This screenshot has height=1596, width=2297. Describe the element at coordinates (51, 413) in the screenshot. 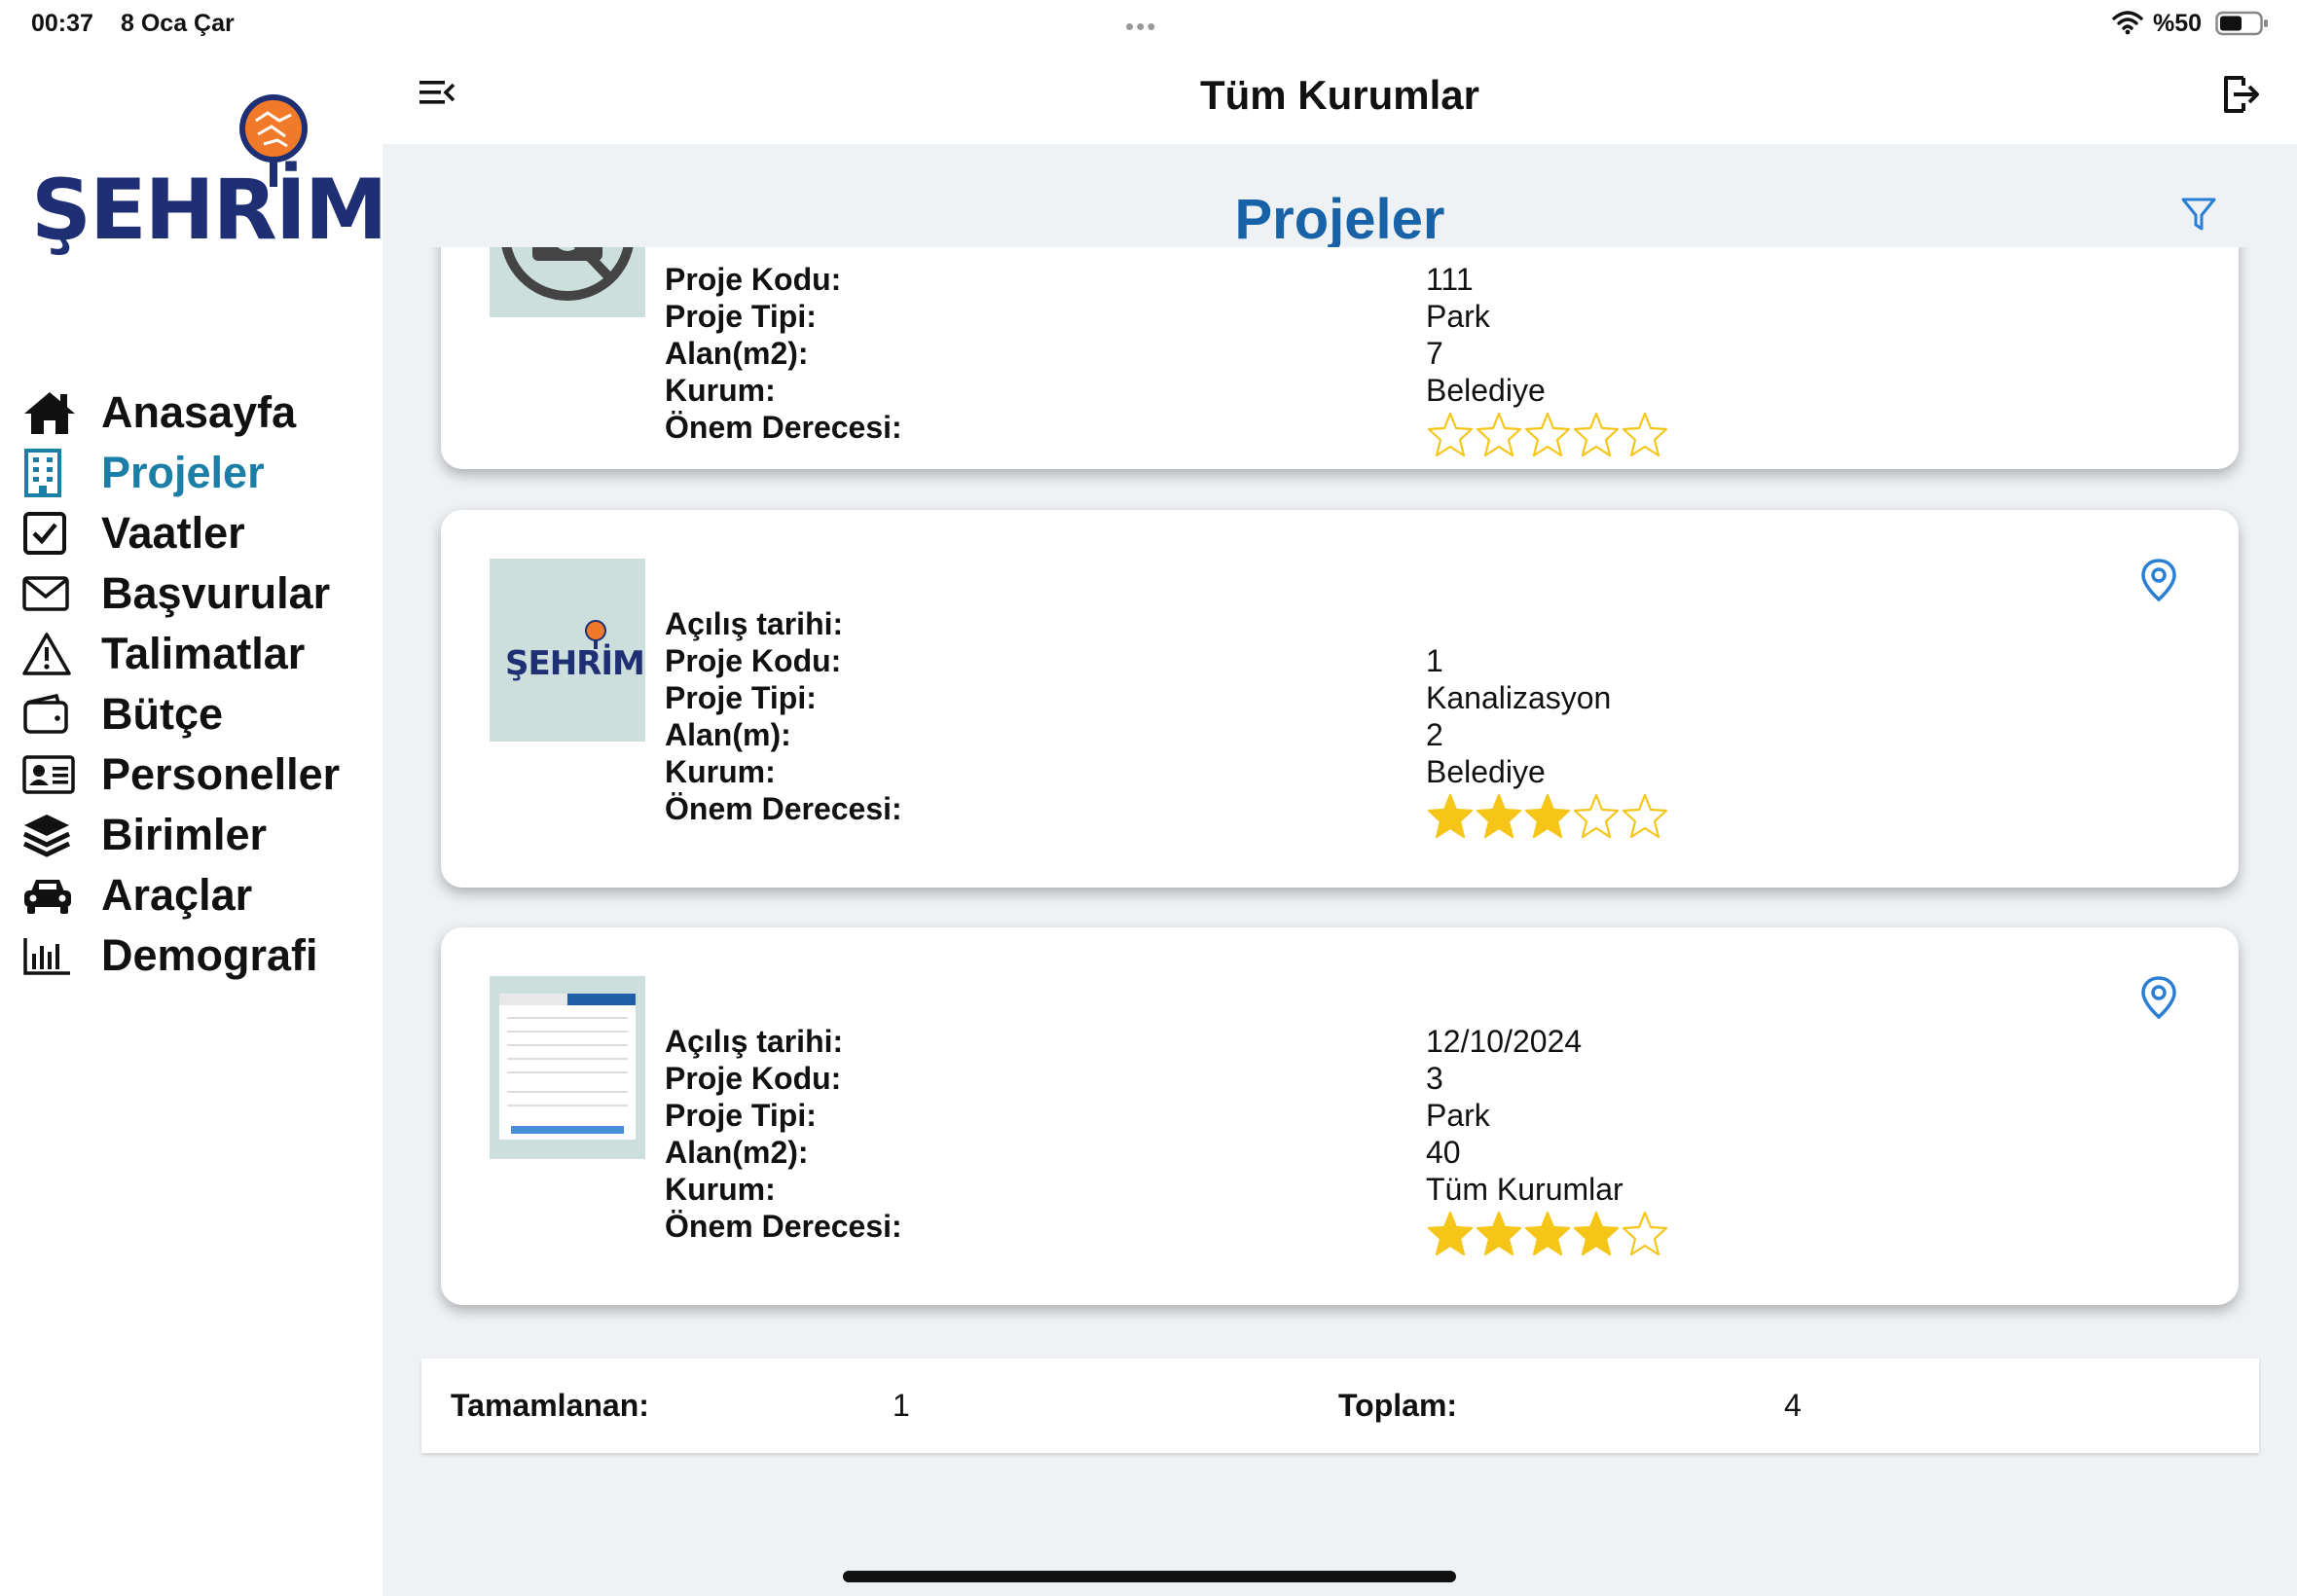

I see `home-icon` at that location.